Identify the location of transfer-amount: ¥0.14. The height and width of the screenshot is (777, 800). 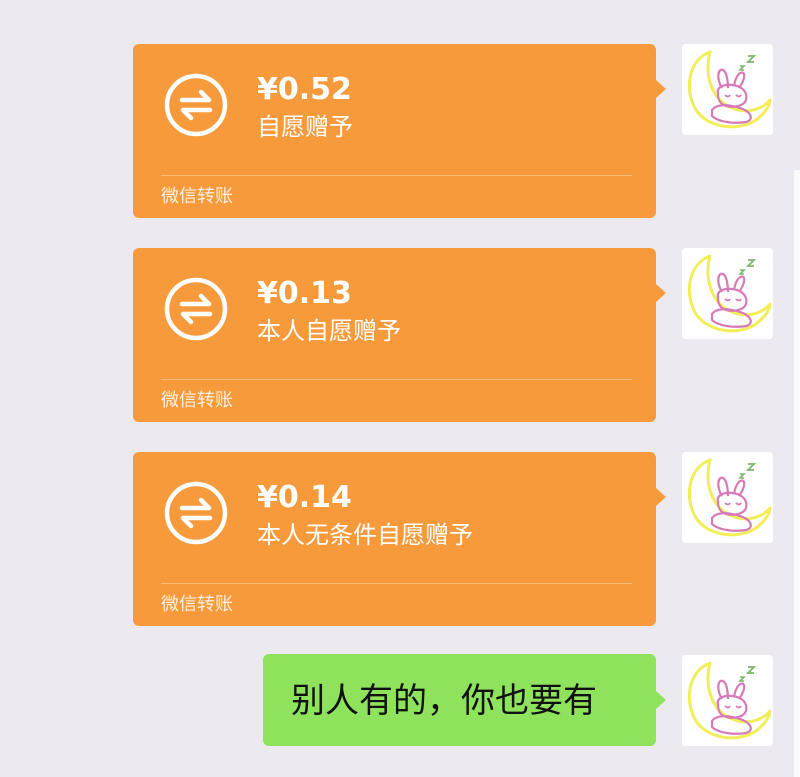
(304, 497).